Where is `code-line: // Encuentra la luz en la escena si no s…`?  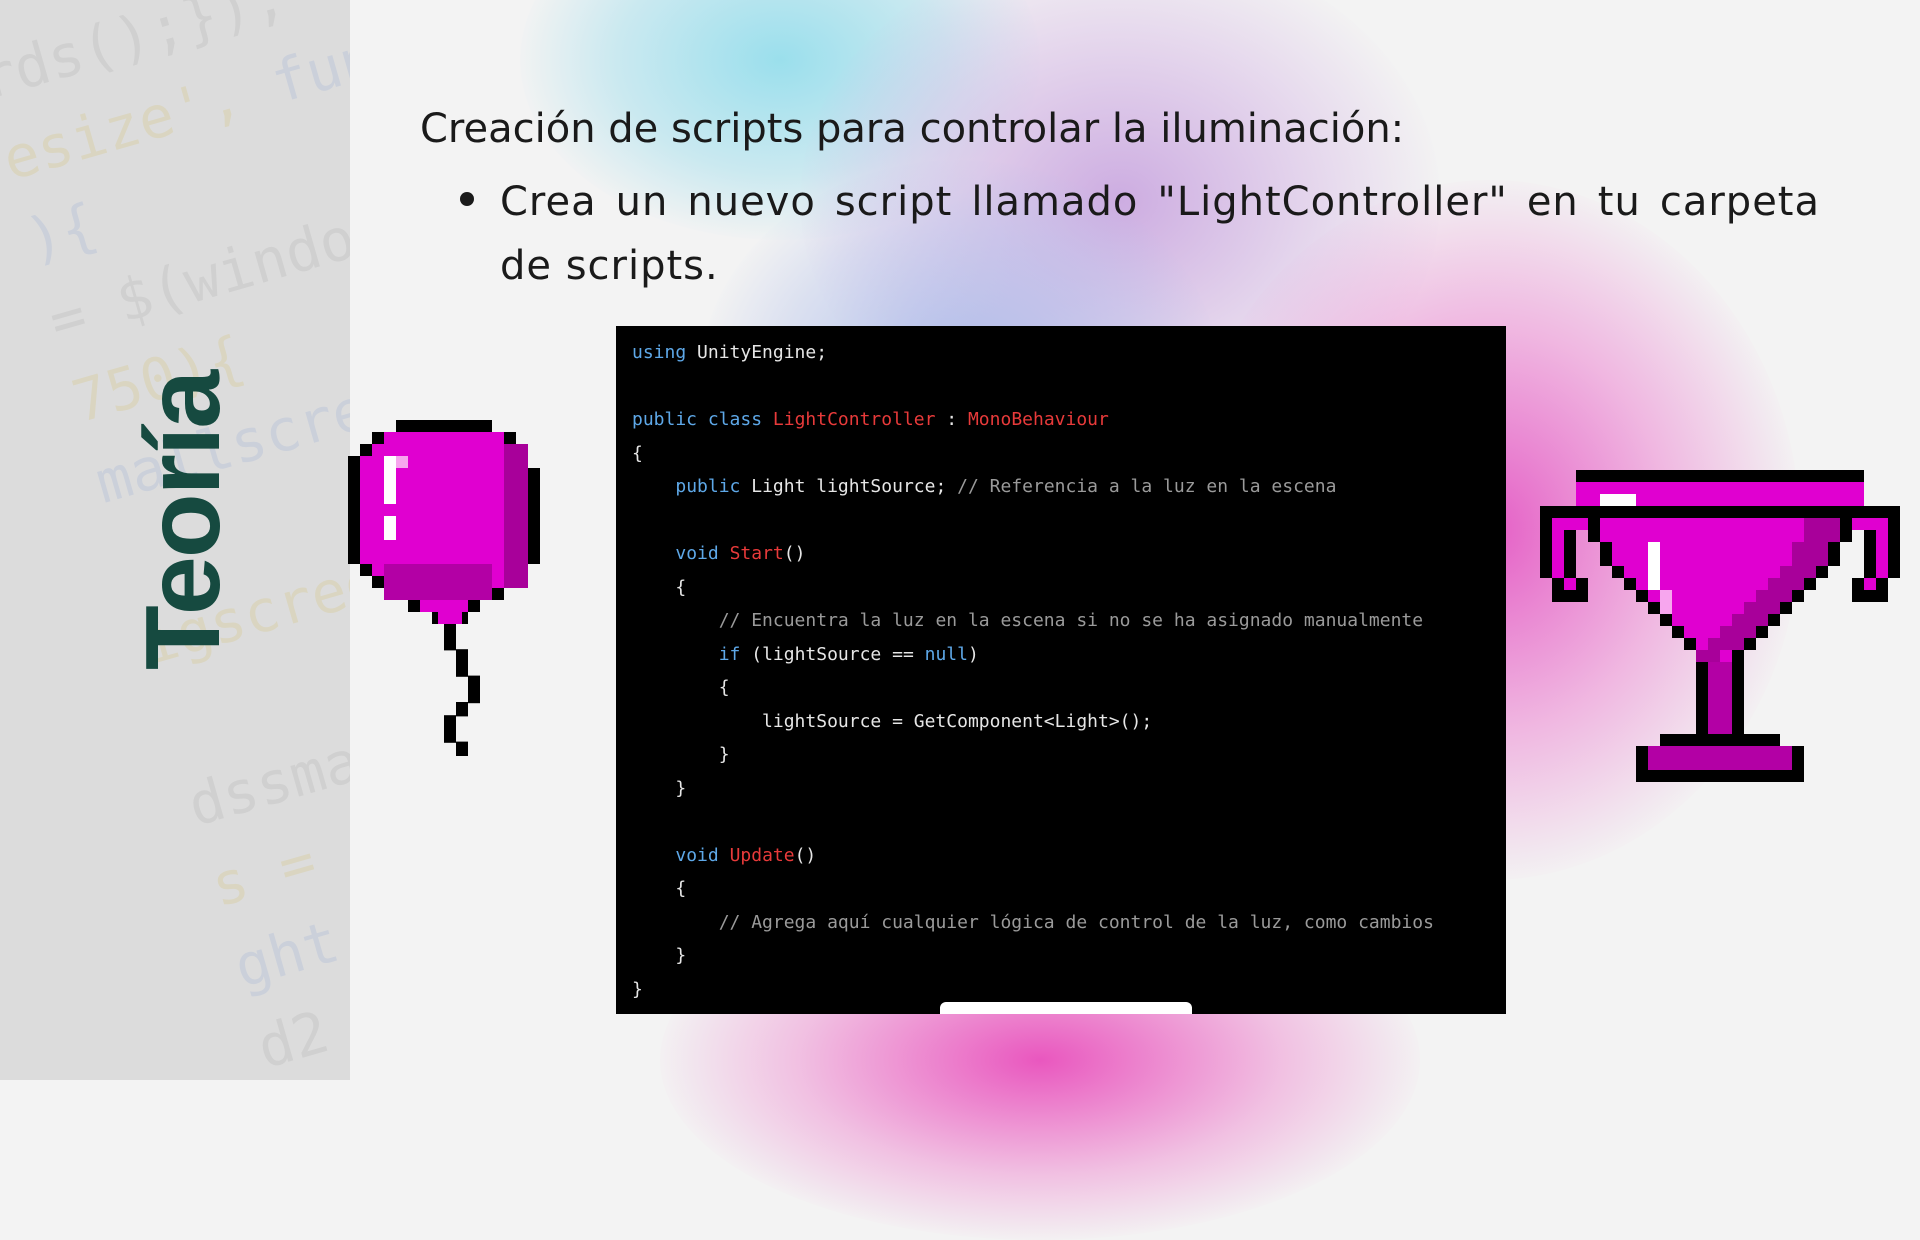
code-line: // Encuentra la luz en la escena si no s… is located at coordinates (1071, 620).